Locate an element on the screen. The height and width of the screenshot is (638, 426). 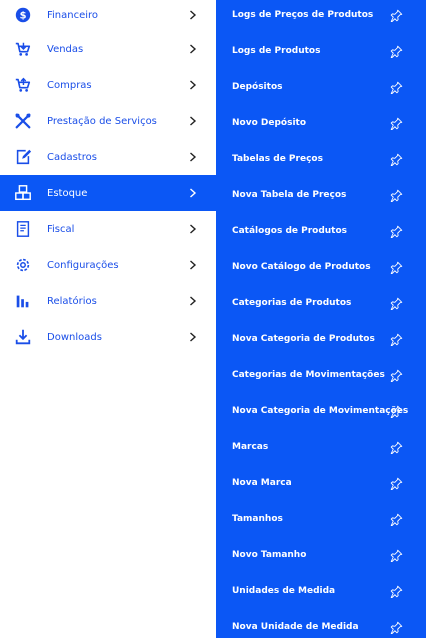
submenu-item: Logs de Preços de Produtos is located at coordinates (321, 16).